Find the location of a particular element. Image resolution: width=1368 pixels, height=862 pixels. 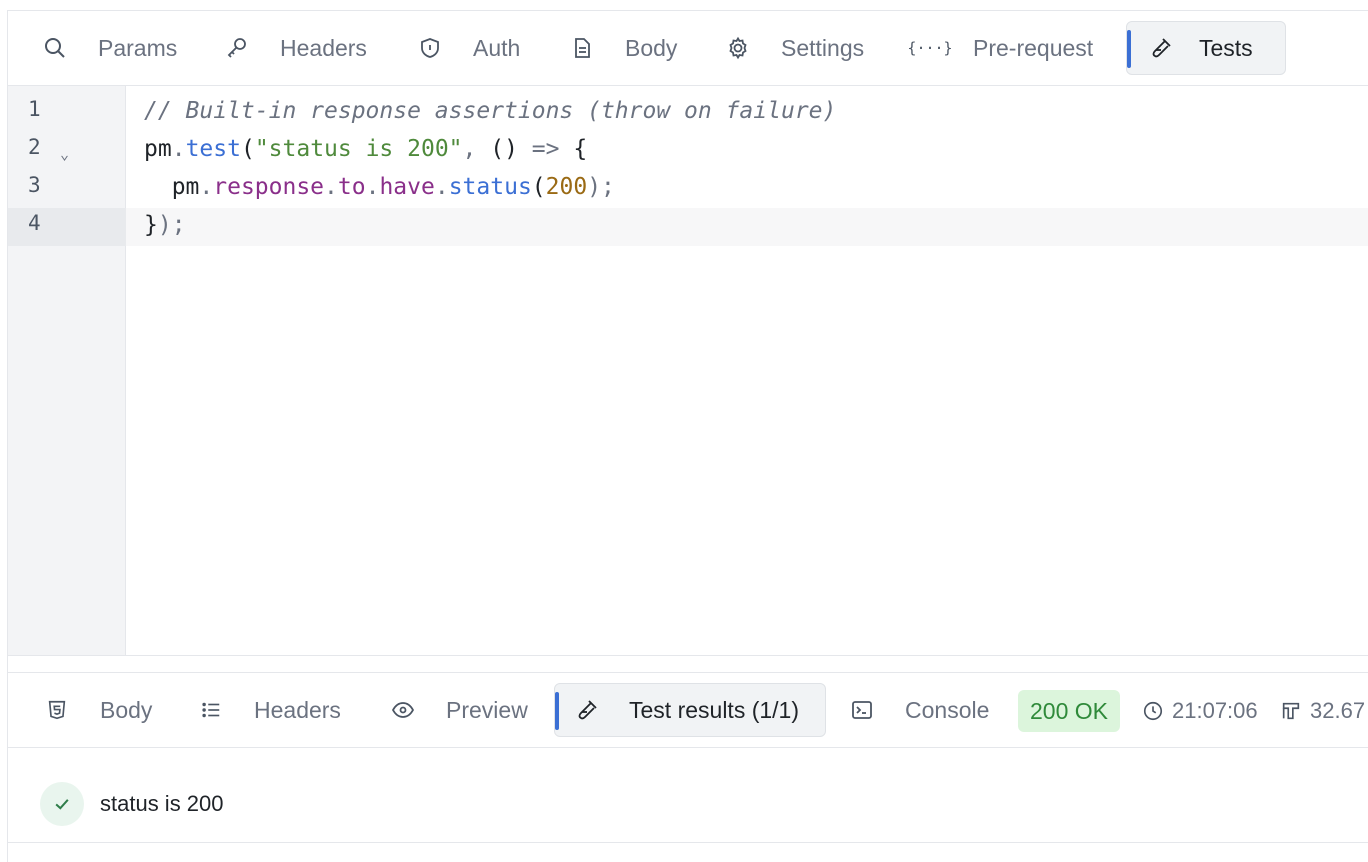

tab-label: Settings is located at coordinates (823, 47).